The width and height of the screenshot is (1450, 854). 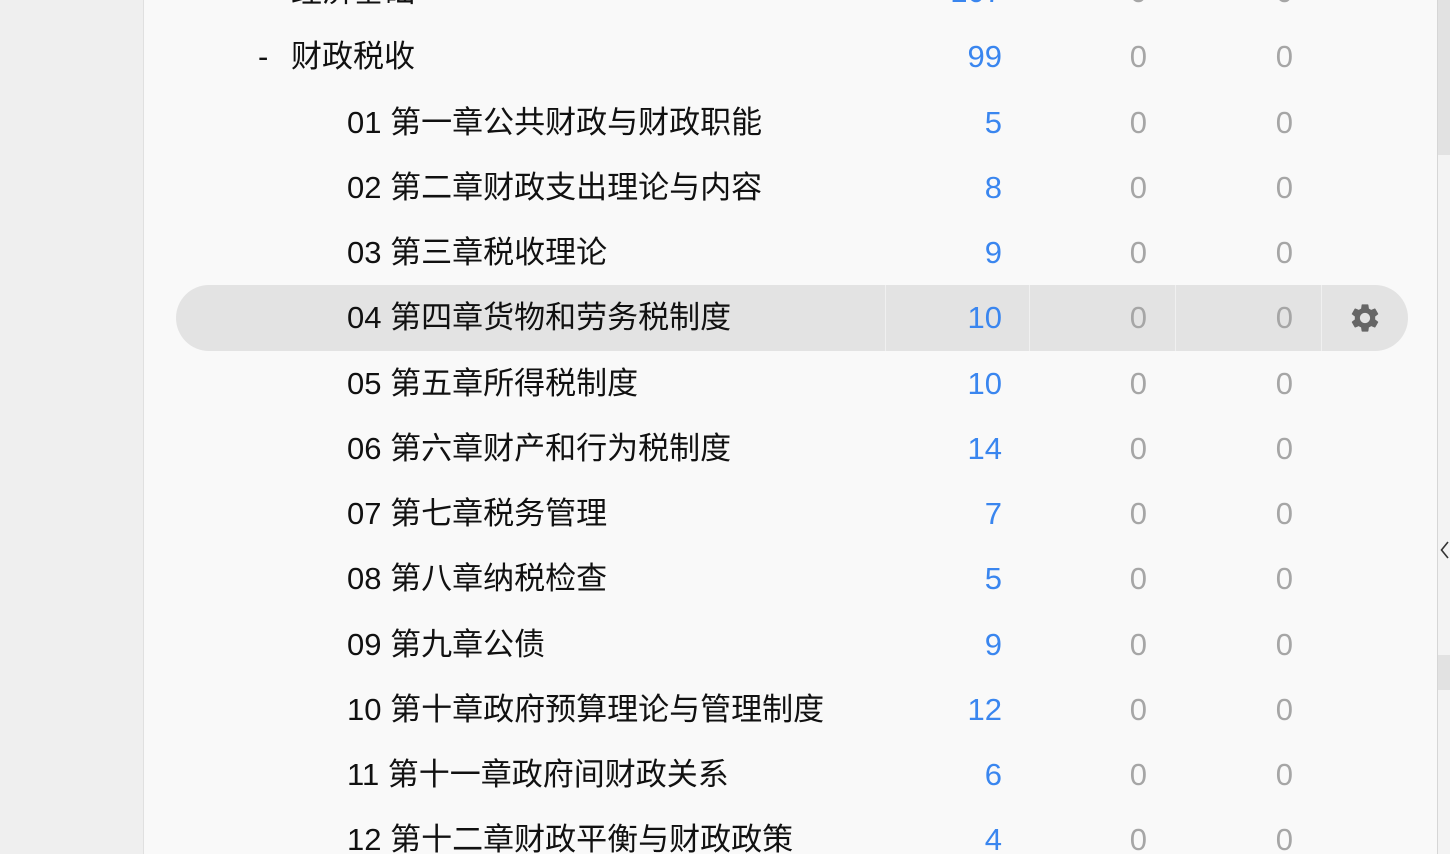 I want to click on chevron-left-icon, so click(x=1444, y=550).